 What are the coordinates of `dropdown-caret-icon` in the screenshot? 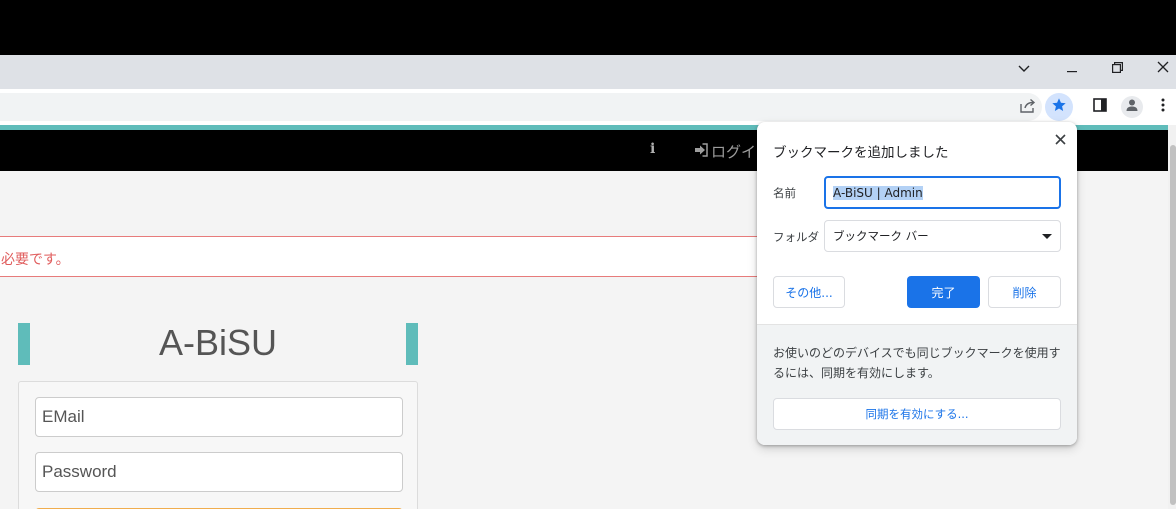 It's located at (1047, 236).